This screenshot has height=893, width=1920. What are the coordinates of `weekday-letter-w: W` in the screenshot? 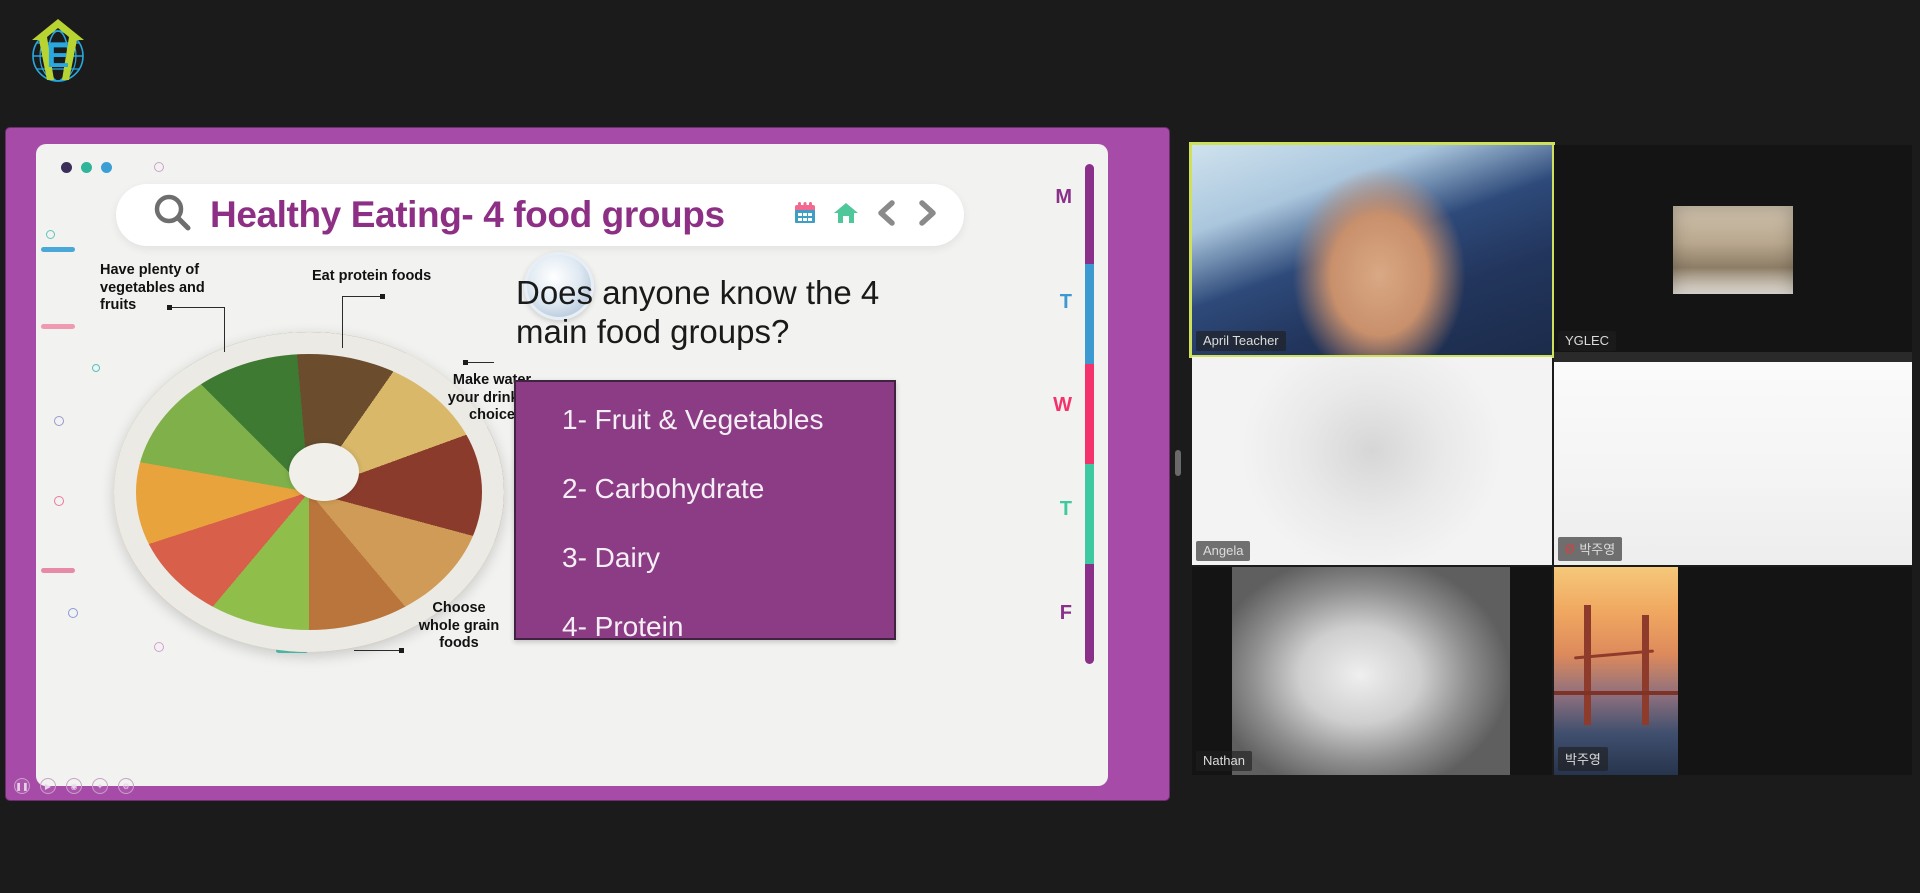 It's located at (1062, 405).